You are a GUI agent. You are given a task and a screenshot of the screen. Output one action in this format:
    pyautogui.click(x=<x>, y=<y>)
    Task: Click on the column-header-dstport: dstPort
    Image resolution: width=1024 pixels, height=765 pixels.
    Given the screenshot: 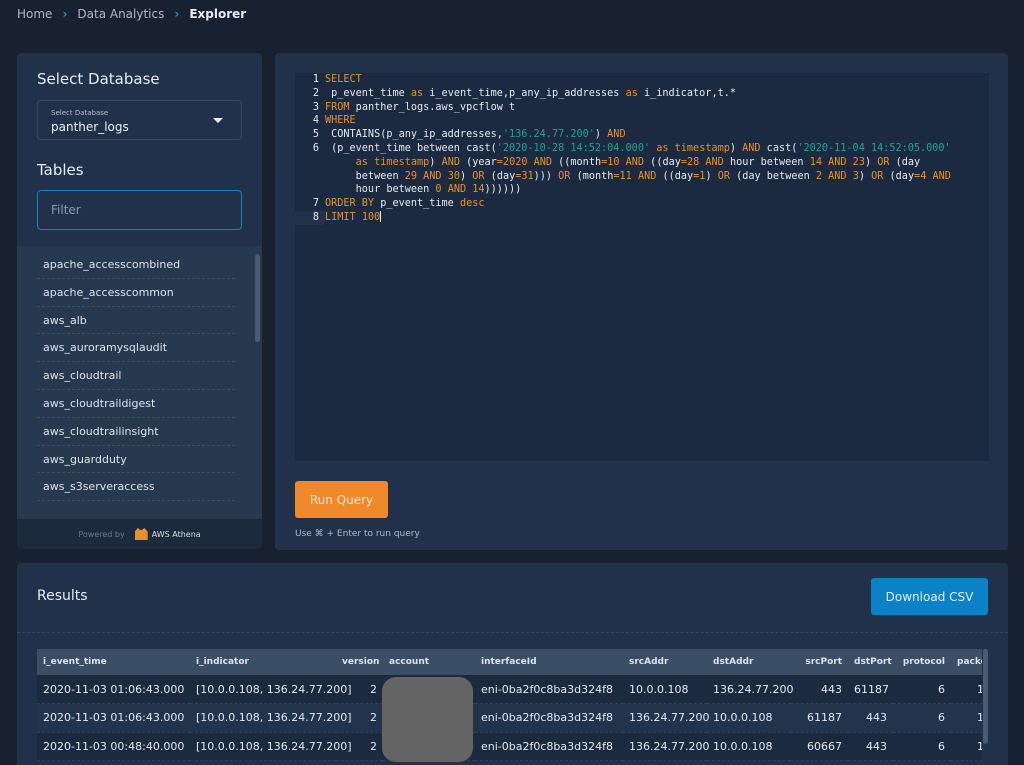 What is the action you would take?
    pyautogui.click(x=870, y=662)
    